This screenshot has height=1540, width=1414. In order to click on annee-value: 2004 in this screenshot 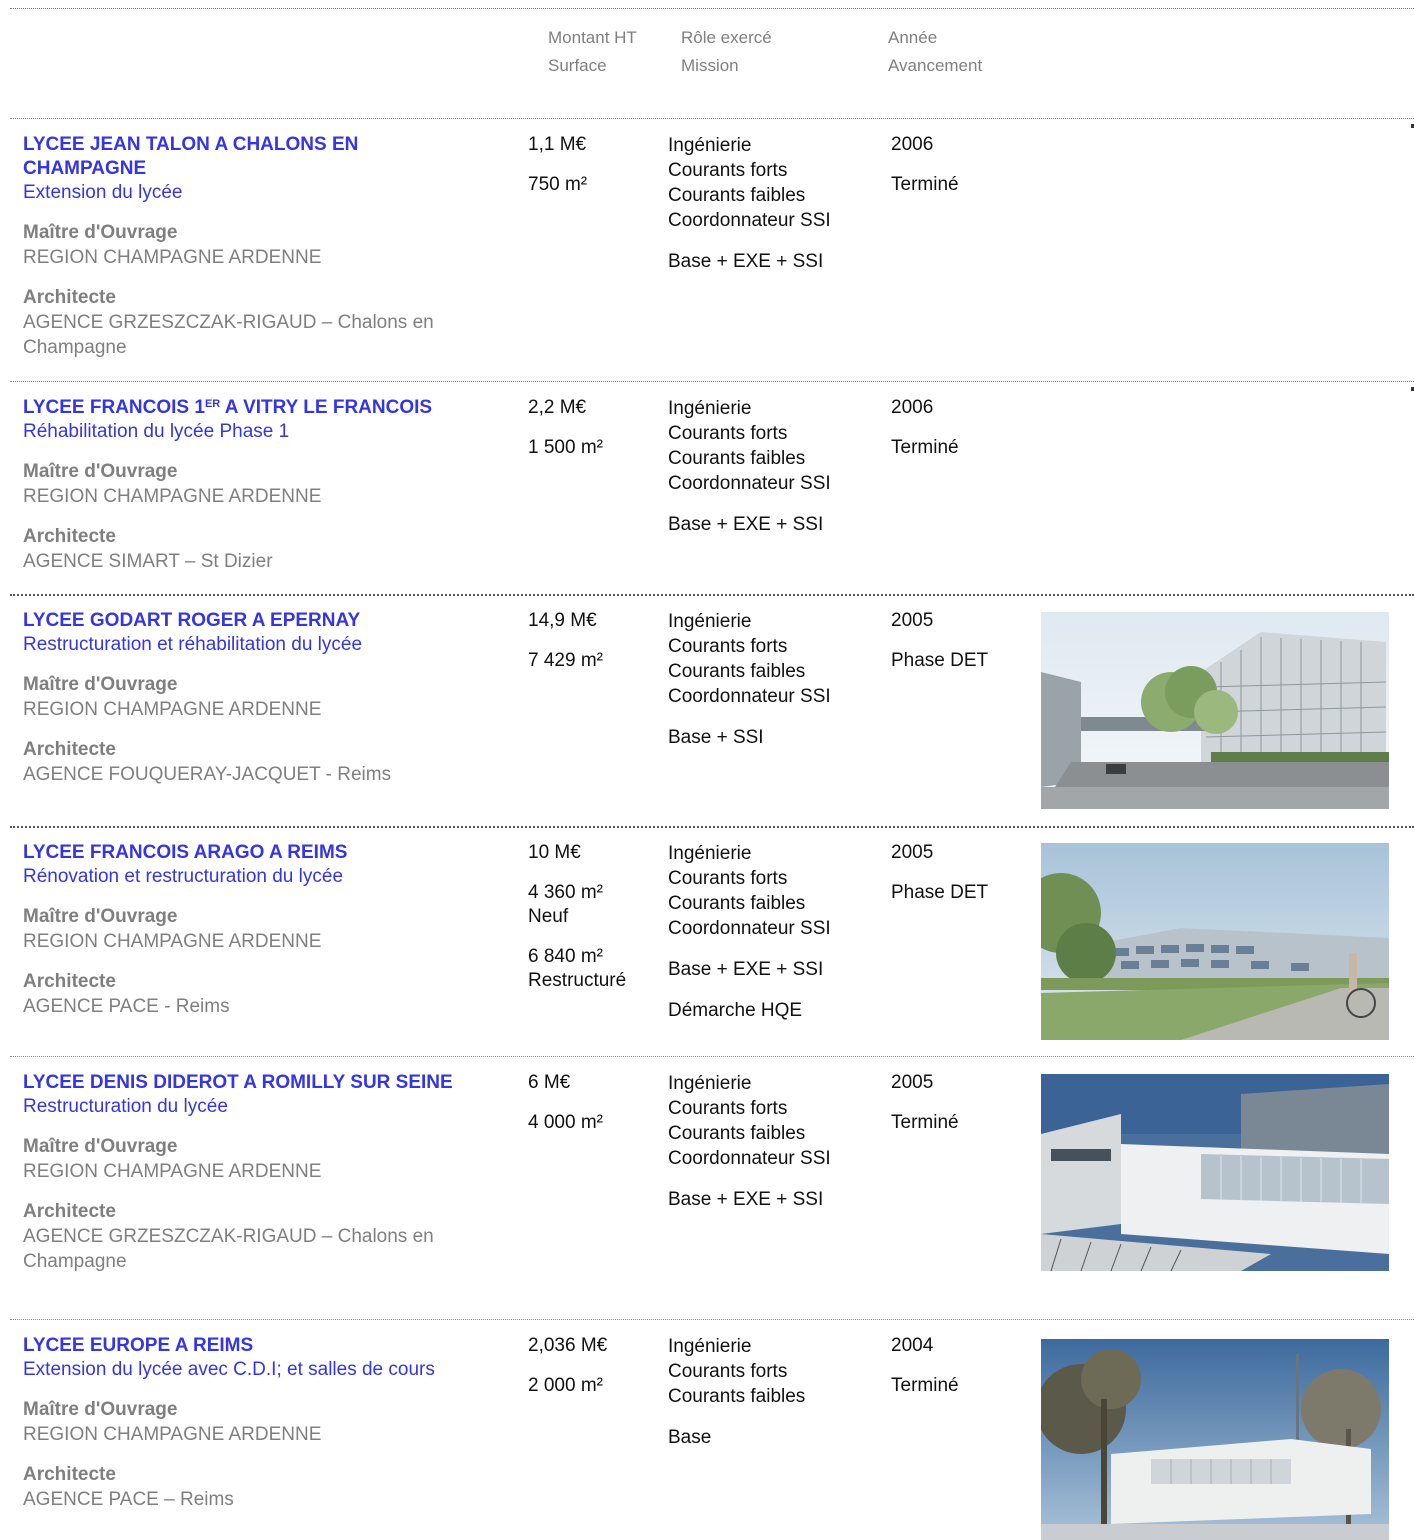, I will do `click(912, 1345)`.